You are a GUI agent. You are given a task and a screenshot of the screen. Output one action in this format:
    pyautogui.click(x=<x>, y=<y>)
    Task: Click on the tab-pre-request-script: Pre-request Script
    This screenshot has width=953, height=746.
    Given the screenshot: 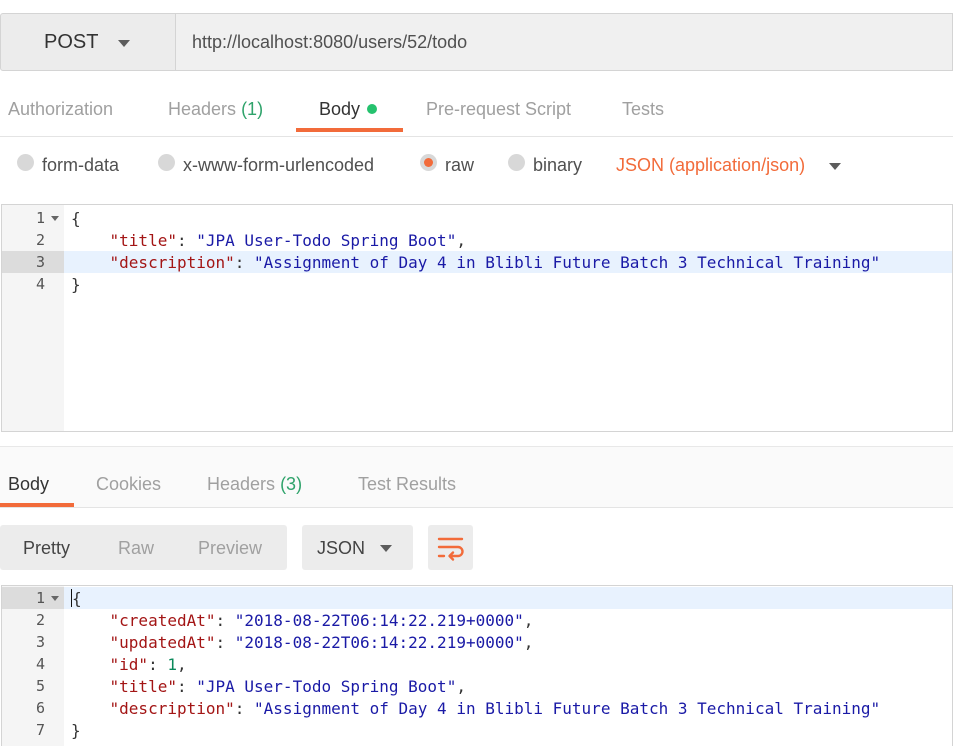 What is the action you would take?
    pyautogui.click(x=498, y=109)
    